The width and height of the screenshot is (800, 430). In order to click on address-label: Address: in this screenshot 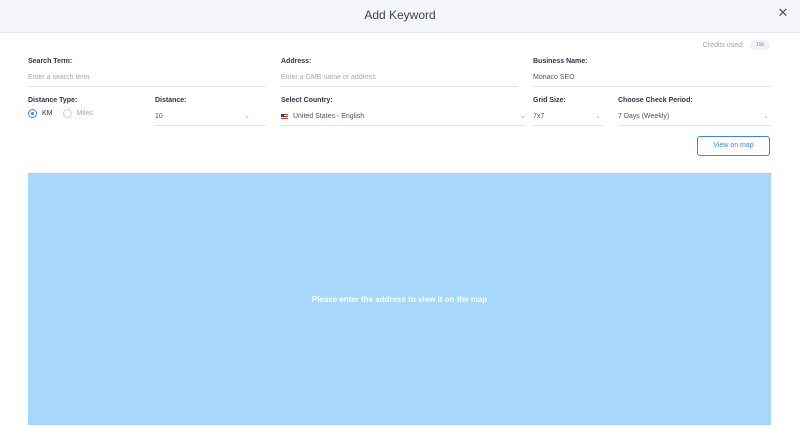, I will do `click(296, 61)`.